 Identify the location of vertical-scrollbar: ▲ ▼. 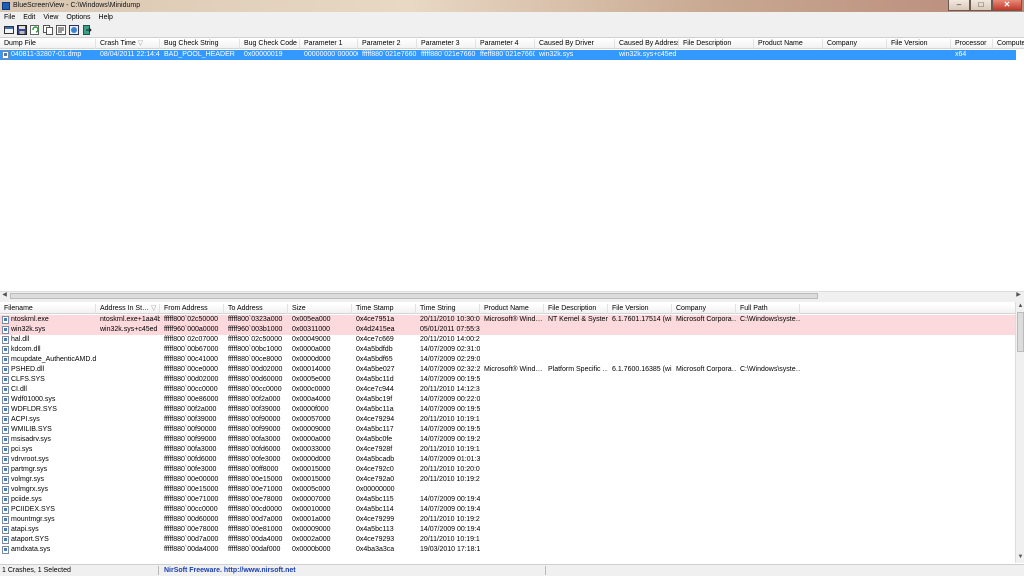
(1019, 432).